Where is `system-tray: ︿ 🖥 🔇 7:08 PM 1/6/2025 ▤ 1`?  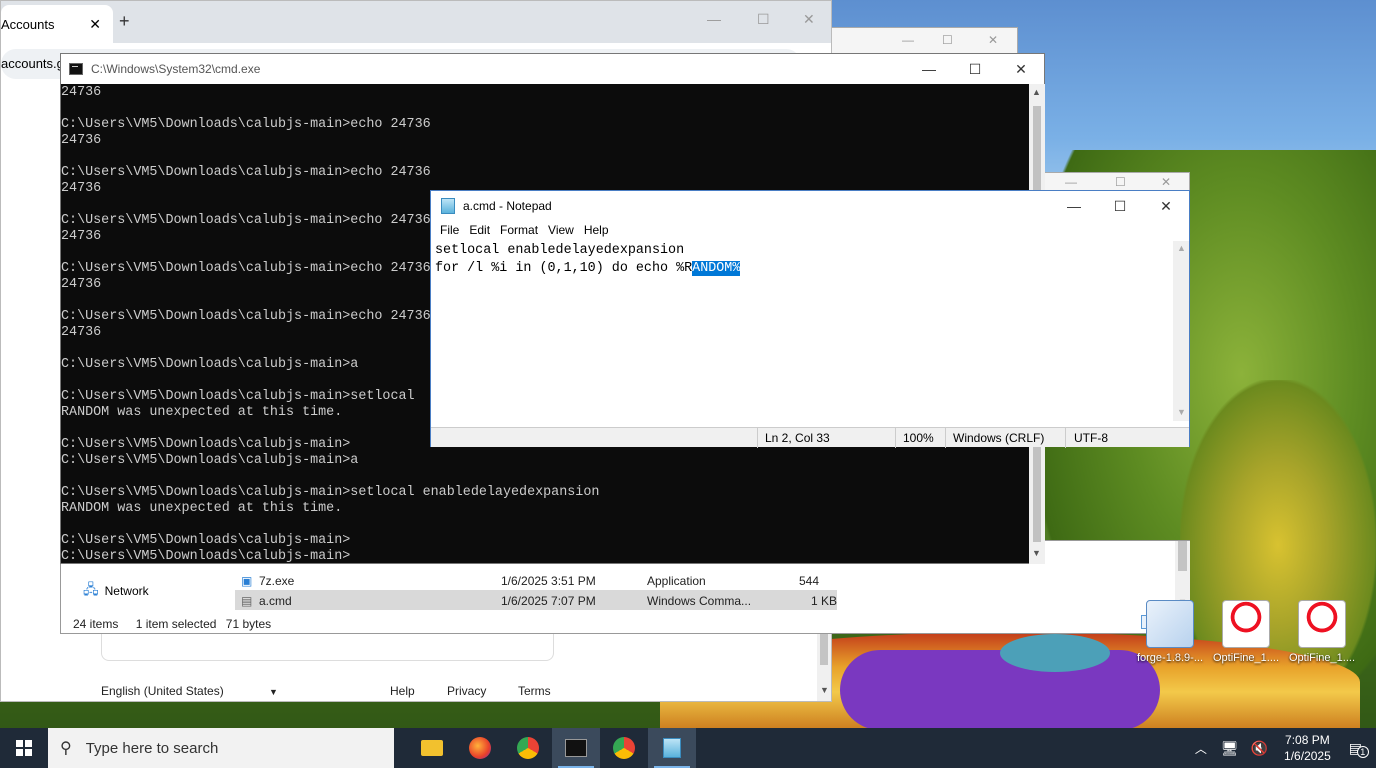
system-tray: ︿ 🖥 🔇 7:08 PM 1/6/2025 ▤ 1 is located at coordinates (1281, 748).